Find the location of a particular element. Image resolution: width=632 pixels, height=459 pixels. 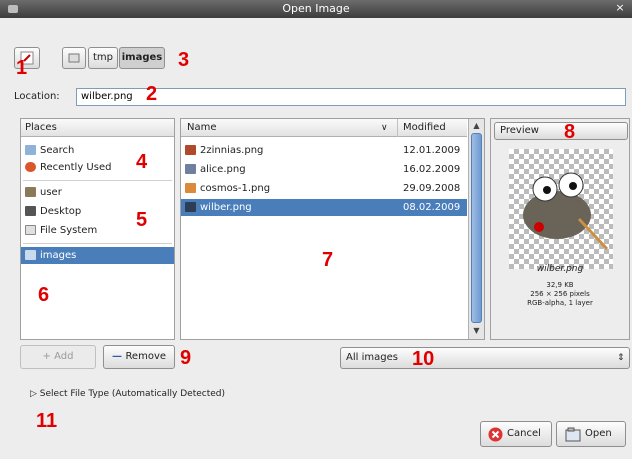

chevron-down-icon: ∨ is located at coordinates (384, 128).